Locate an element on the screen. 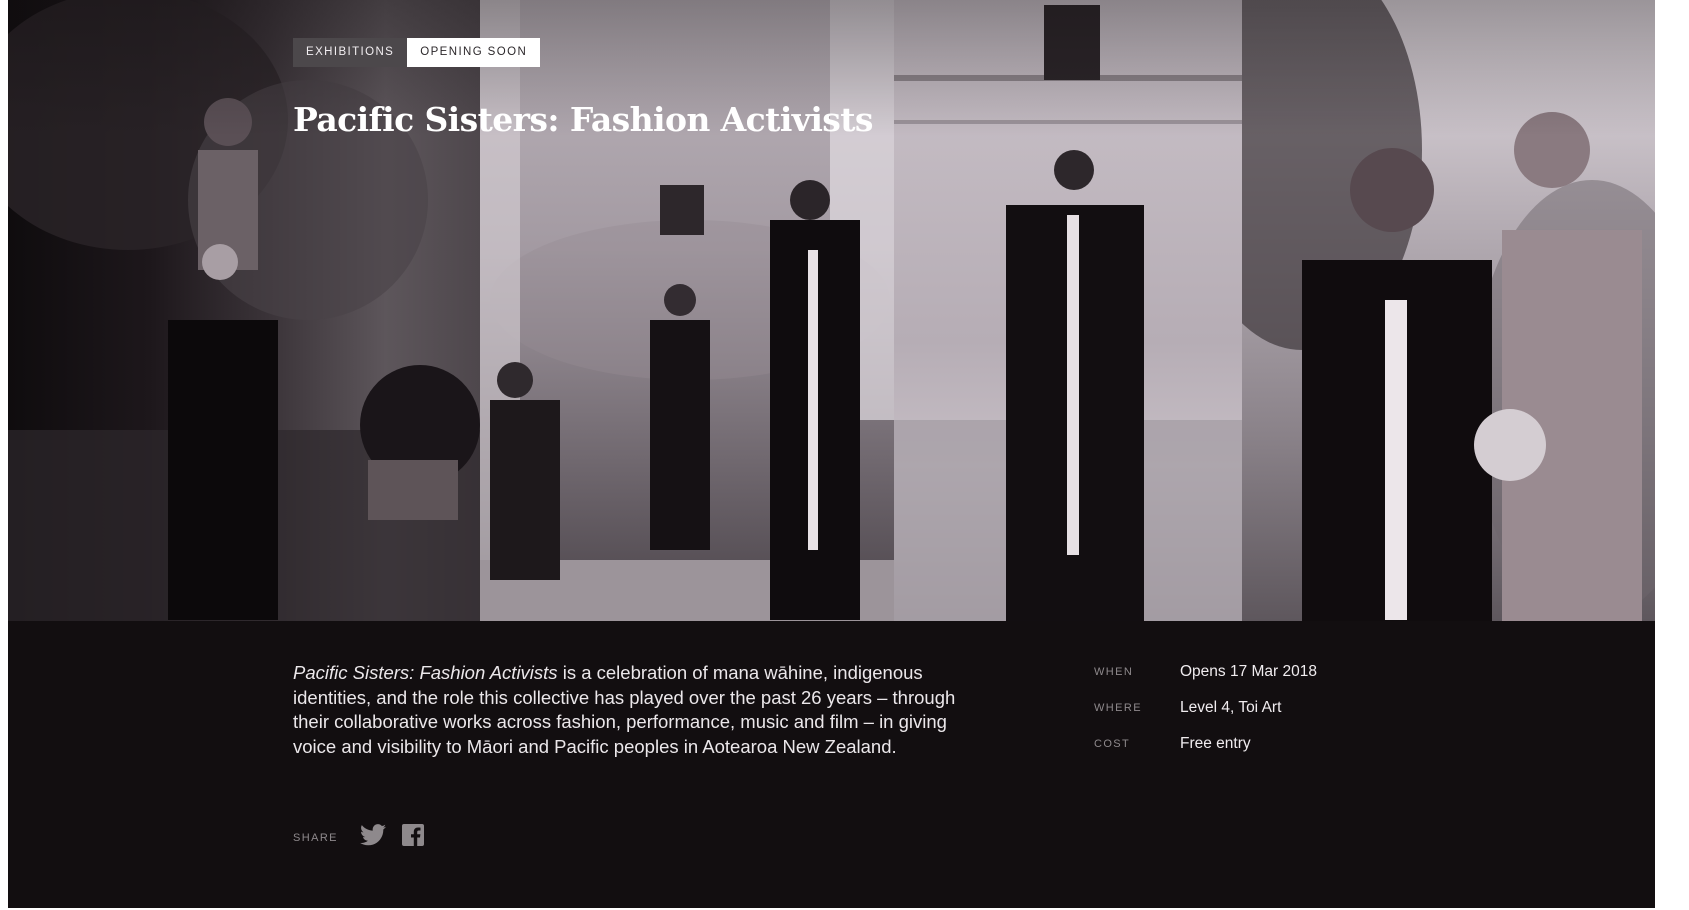  detail-value-when: Opens 17 Mar 2018 is located at coordinates (1249, 671).